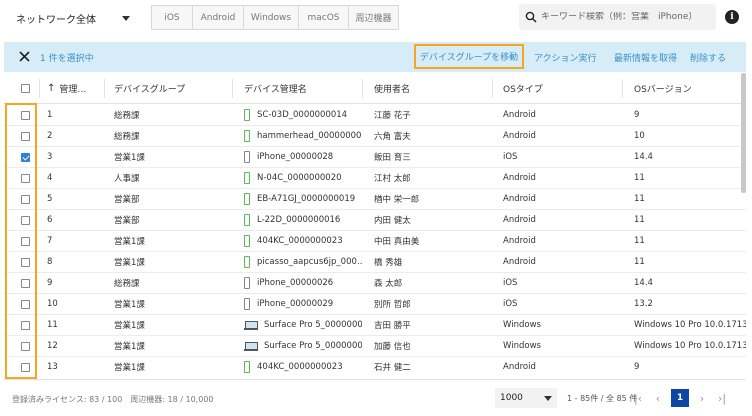 This screenshot has width=752, height=416. What do you see at coordinates (392, 88) in the screenshot?
I see `col-header-user: 使用者名` at bounding box center [392, 88].